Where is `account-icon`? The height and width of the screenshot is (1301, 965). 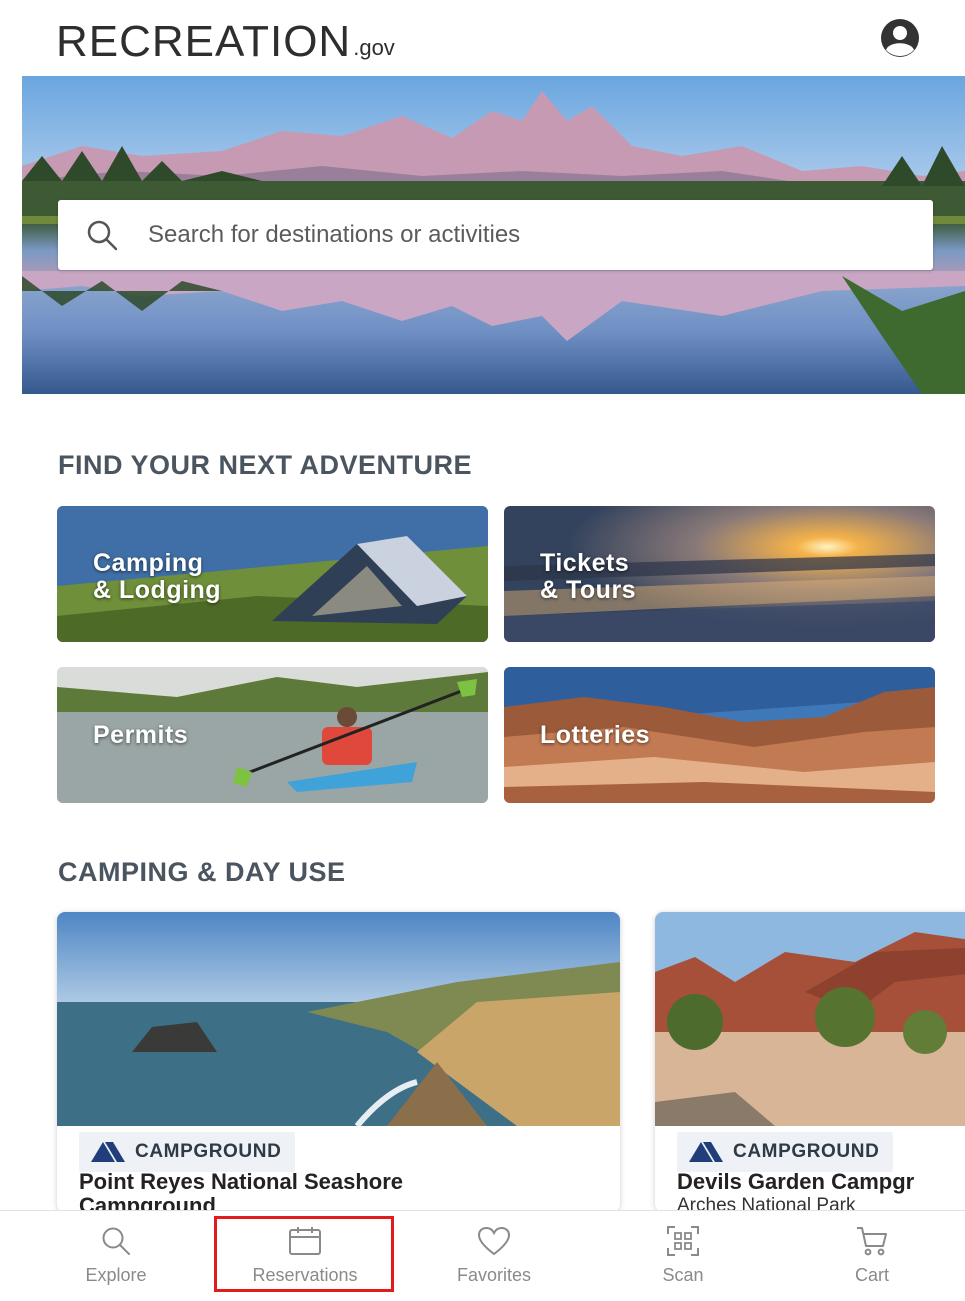 account-icon is located at coordinates (900, 38).